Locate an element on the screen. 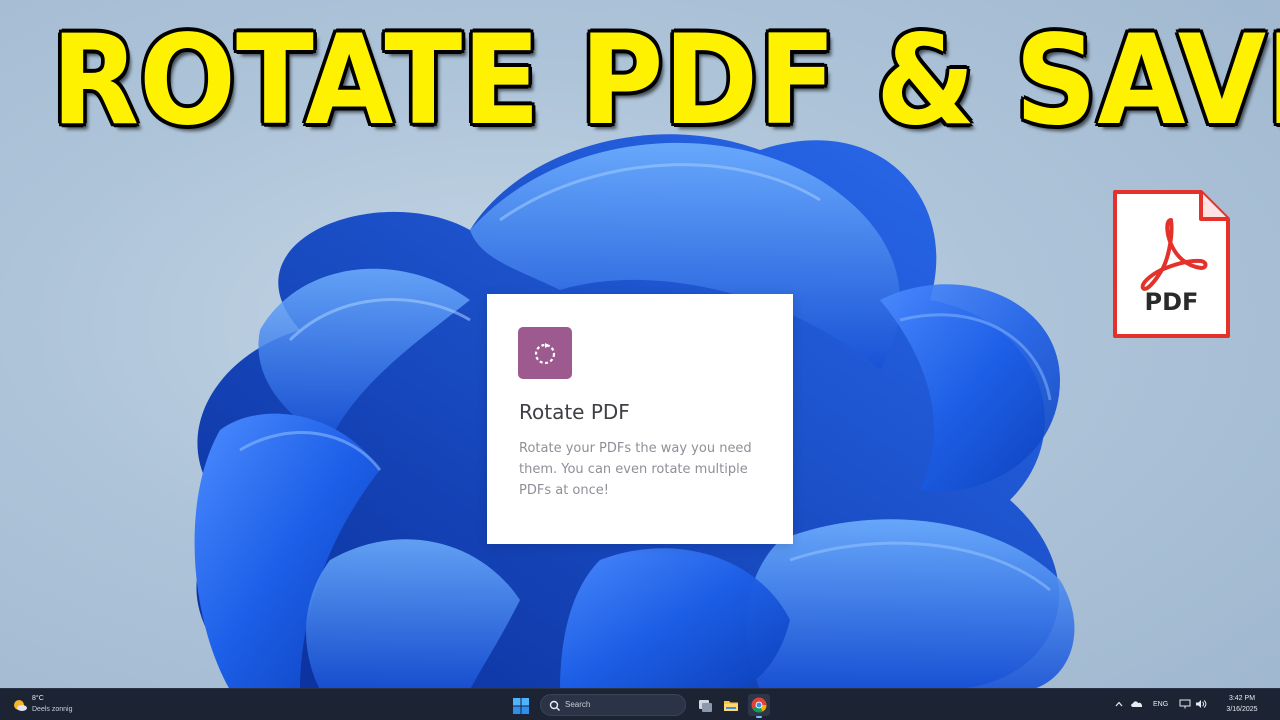 This screenshot has width=1280, height=720. language-indicator: ENG is located at coordinates (1160, 704).